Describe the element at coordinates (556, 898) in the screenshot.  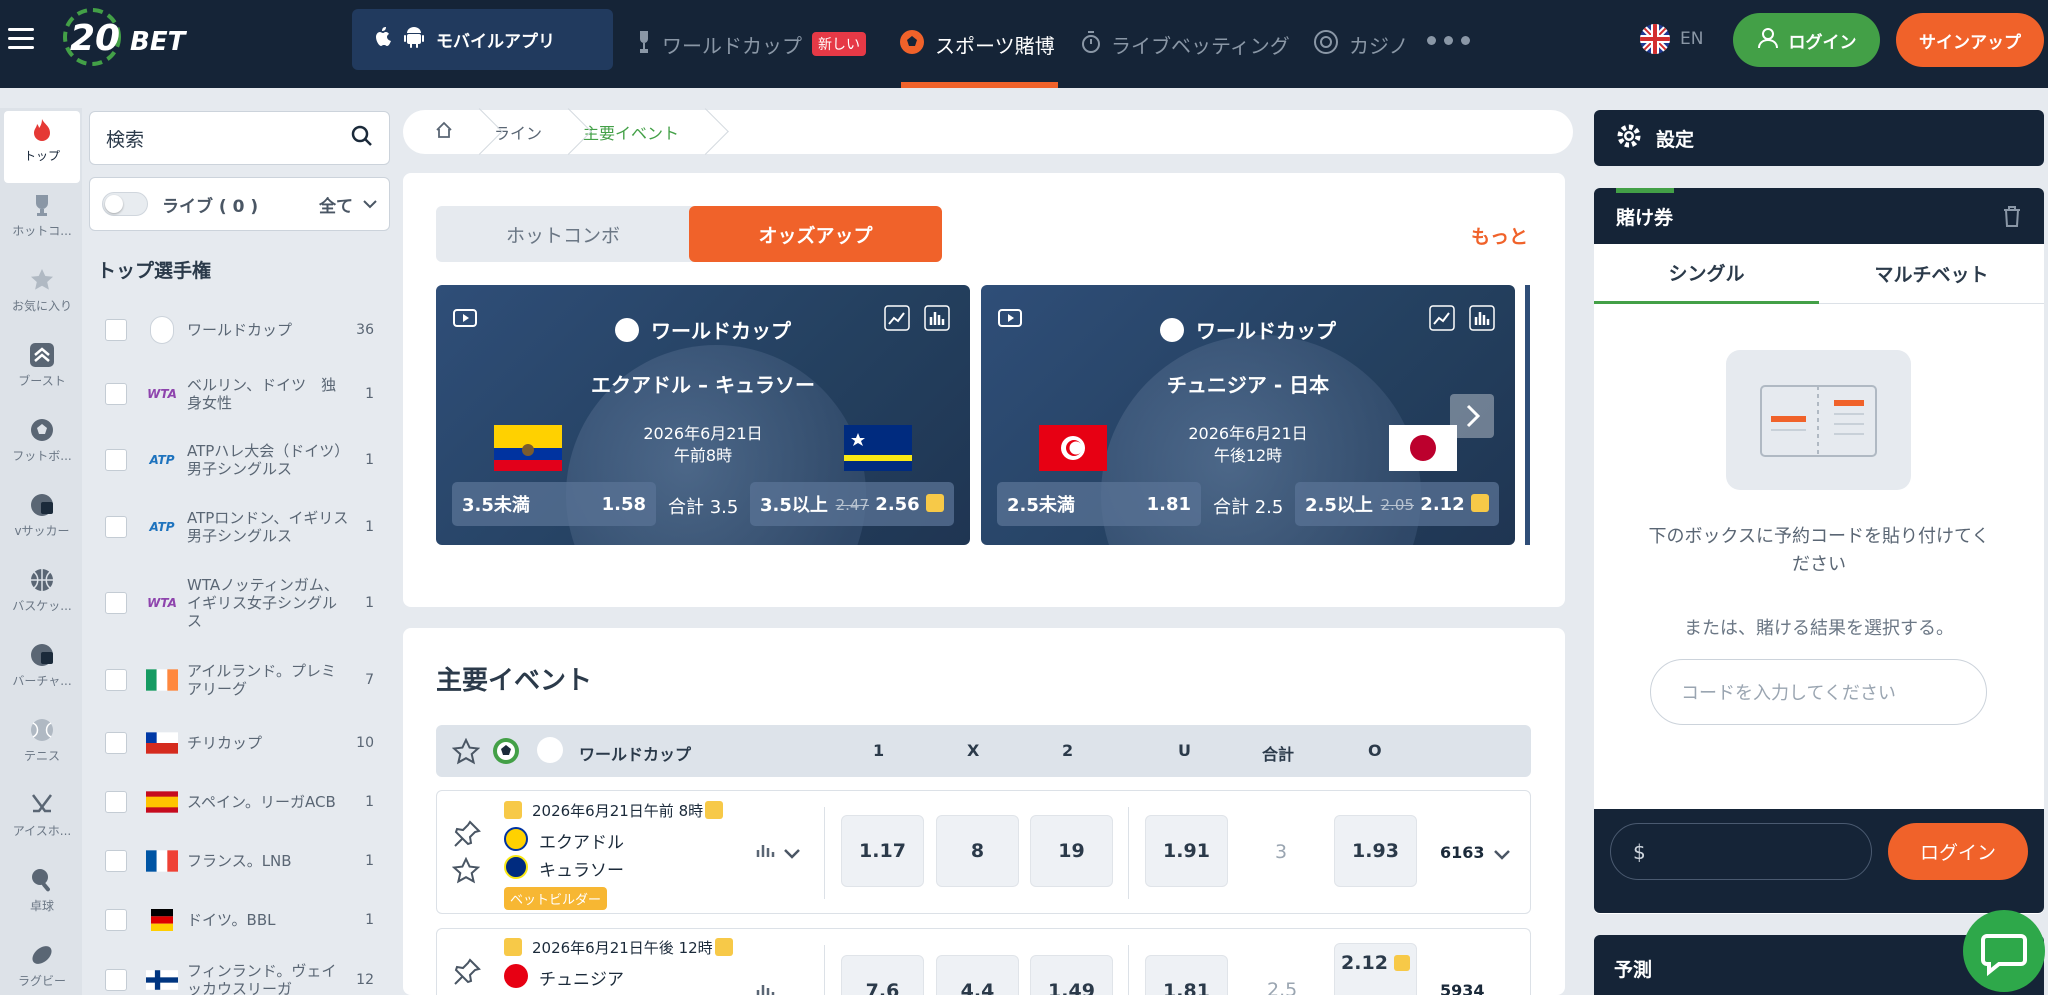
I see `bet-builder-tag: ベットビルダー` at that location.